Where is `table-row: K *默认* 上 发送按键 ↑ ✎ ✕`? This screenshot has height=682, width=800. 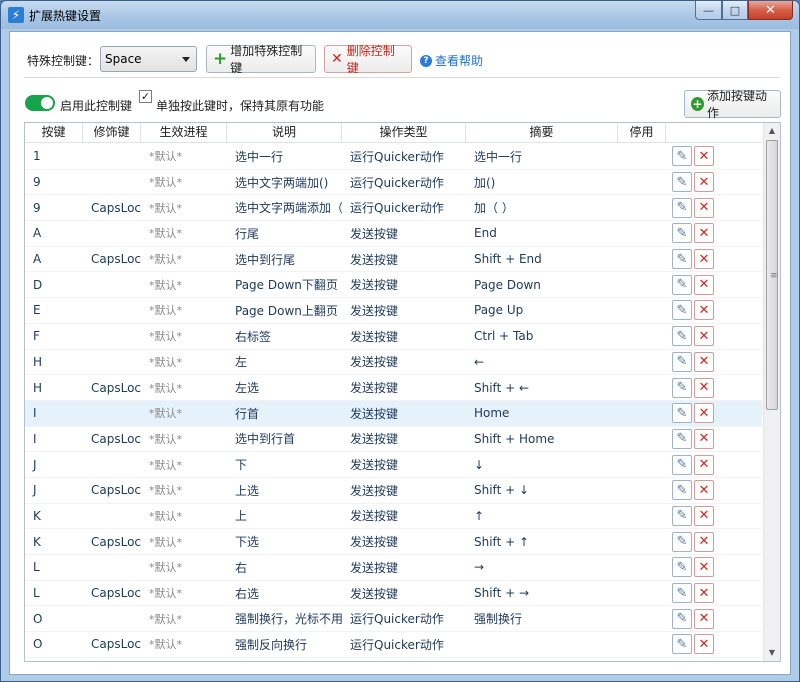 table-row: K *默认* 上 发送按键 ↑ ✎ ✕ is located at coordinates (393, 517).